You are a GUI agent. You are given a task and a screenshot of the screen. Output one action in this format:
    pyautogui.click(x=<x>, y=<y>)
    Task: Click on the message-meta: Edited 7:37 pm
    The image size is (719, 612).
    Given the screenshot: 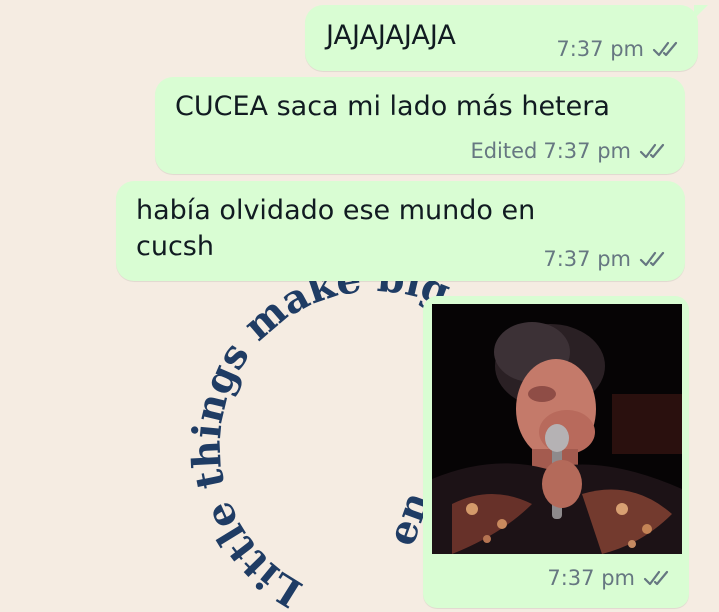 What is the action you would take?
    pyautogui.click(x=569, y=151)
    